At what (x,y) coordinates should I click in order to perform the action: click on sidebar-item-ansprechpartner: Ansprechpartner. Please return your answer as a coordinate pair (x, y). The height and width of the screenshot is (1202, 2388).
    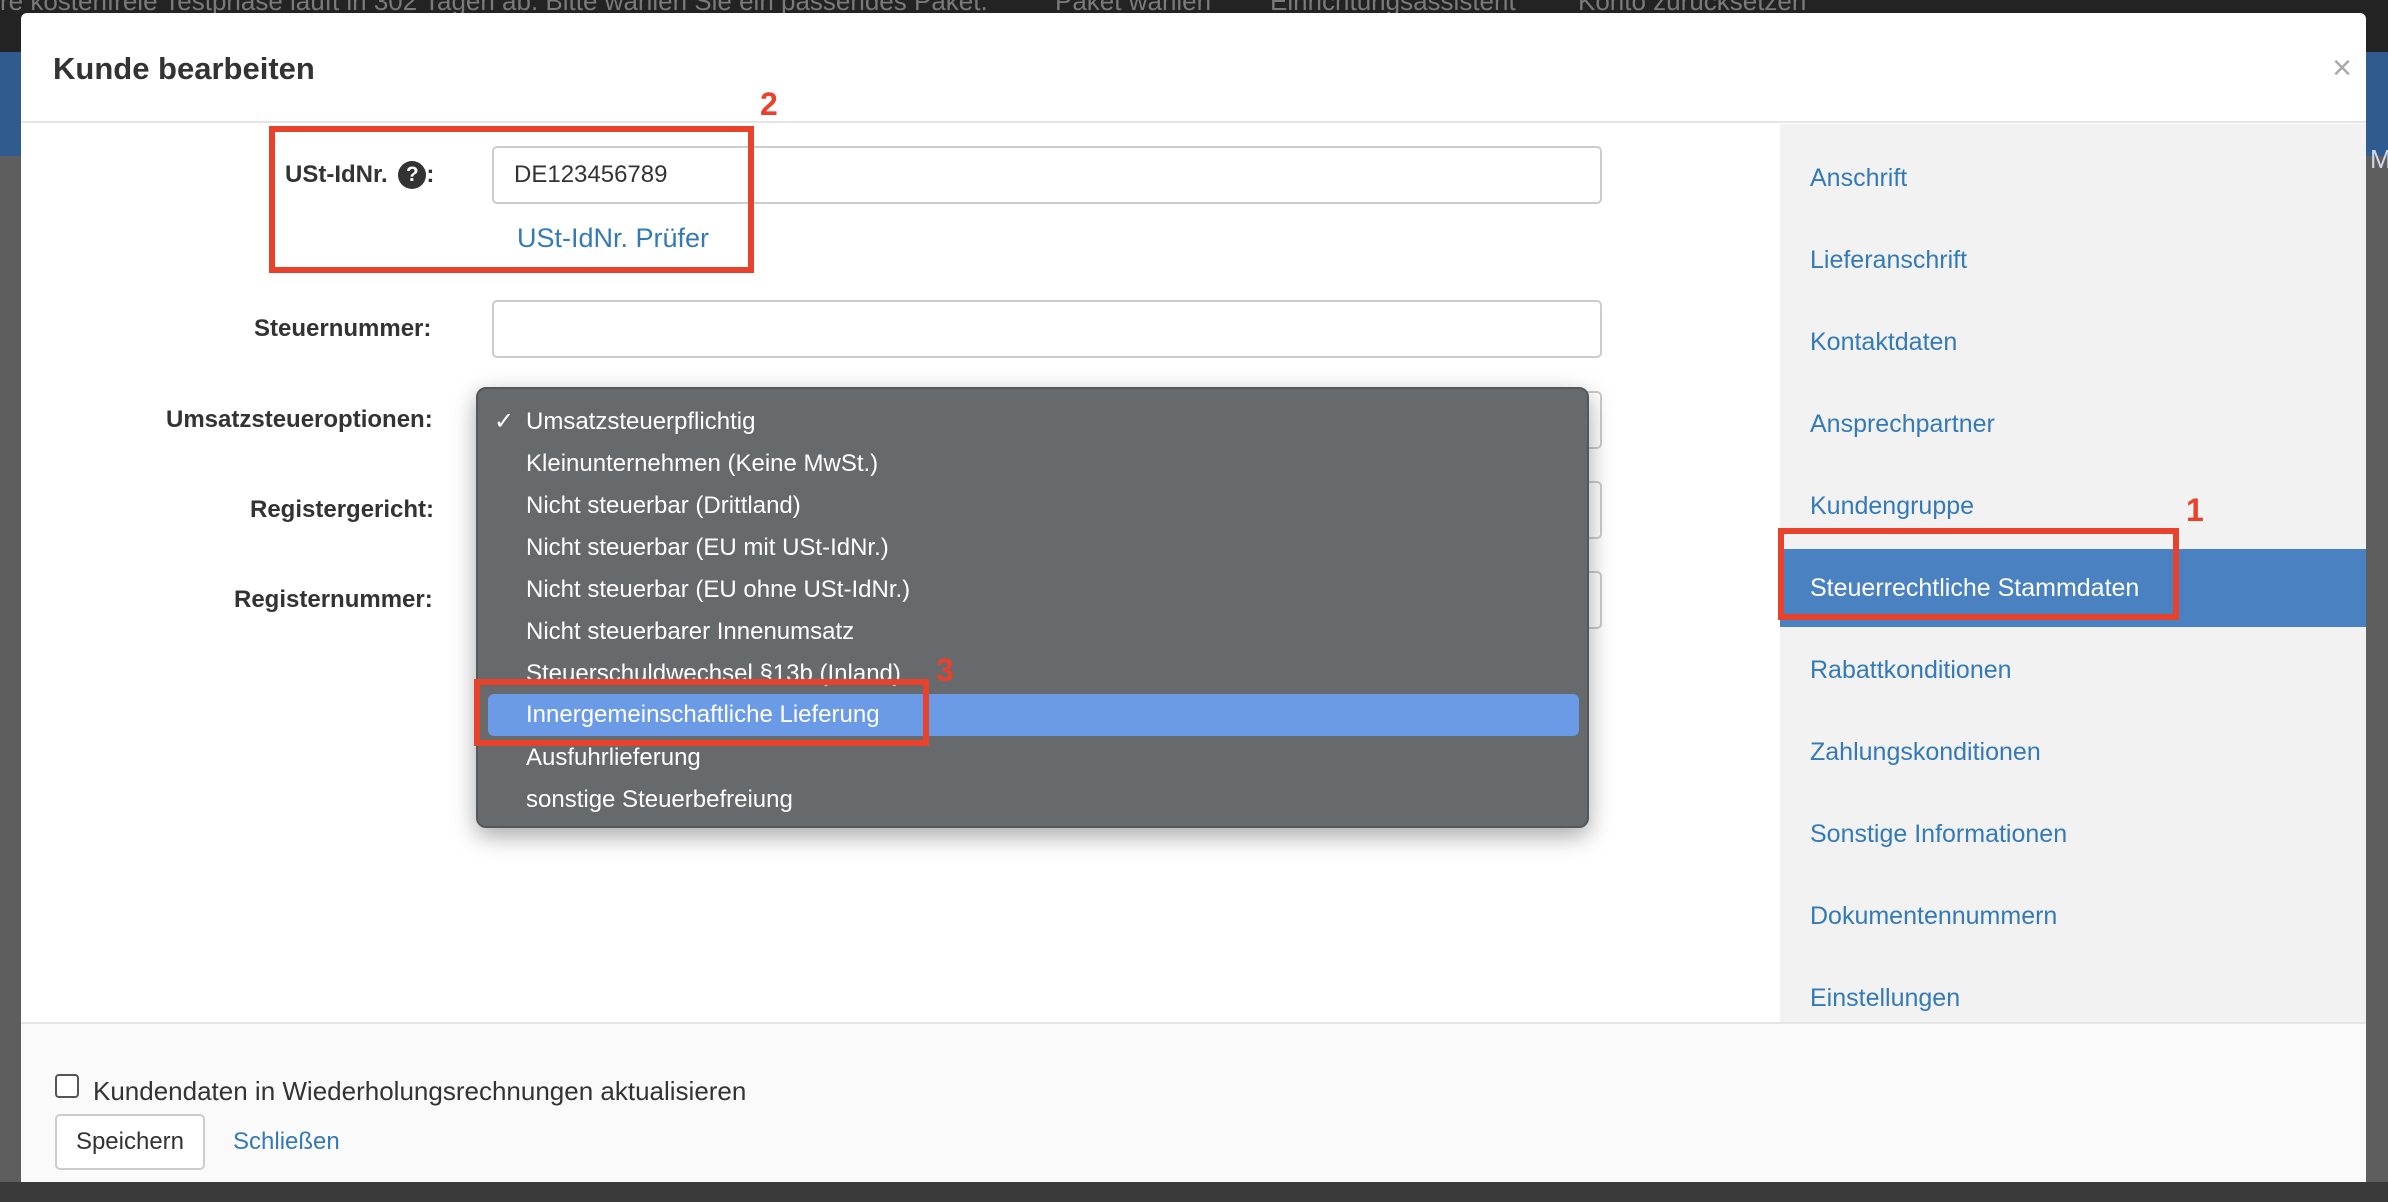
    Looking at the image, I should click on (2073, 424).